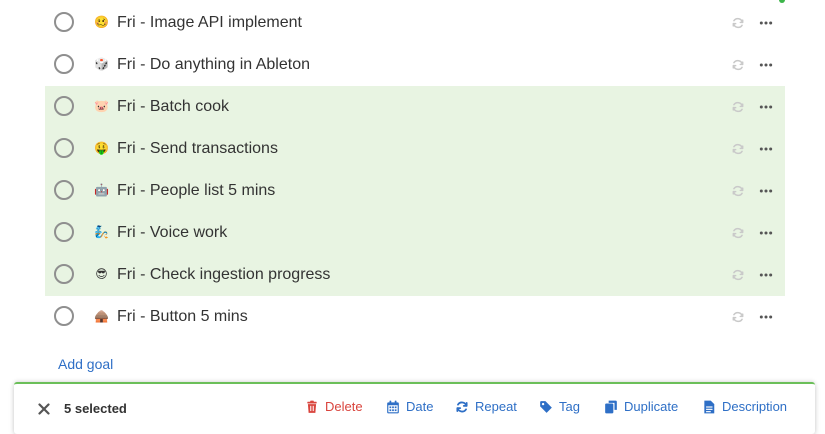 This screenshot has height=434, width=825. What do you see at coordinates (415, 23) in the screenshot?
I see `goal-row: 🥴 Fri - Image API implement` at bounding box center [415, 23].